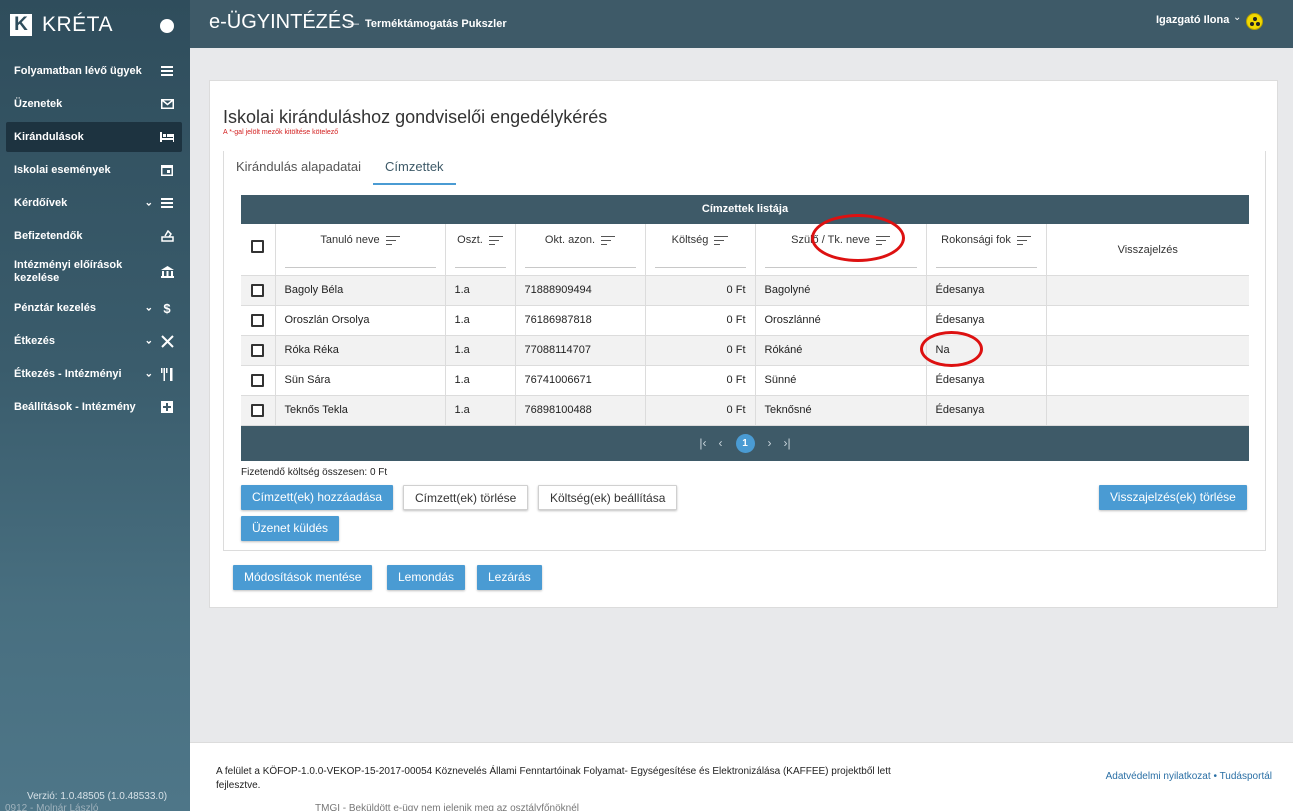 The image size is (1293, 811). I want to click on cell-name: Teknős Tekla, so click(360, 410).